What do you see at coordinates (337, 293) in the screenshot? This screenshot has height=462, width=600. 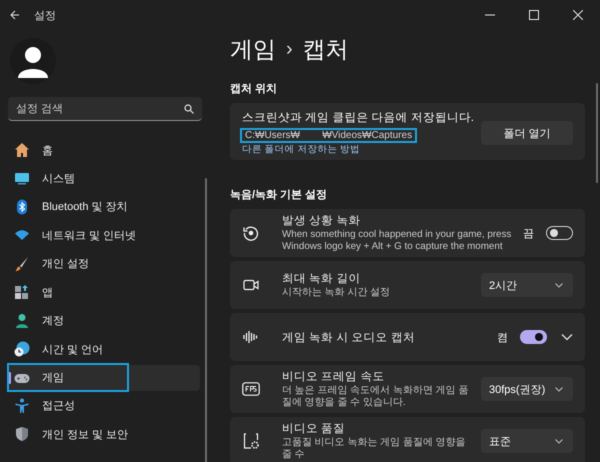 I see `setting-description: 시작하는 녹화 시간 설정` at bounding box center [337, 293].